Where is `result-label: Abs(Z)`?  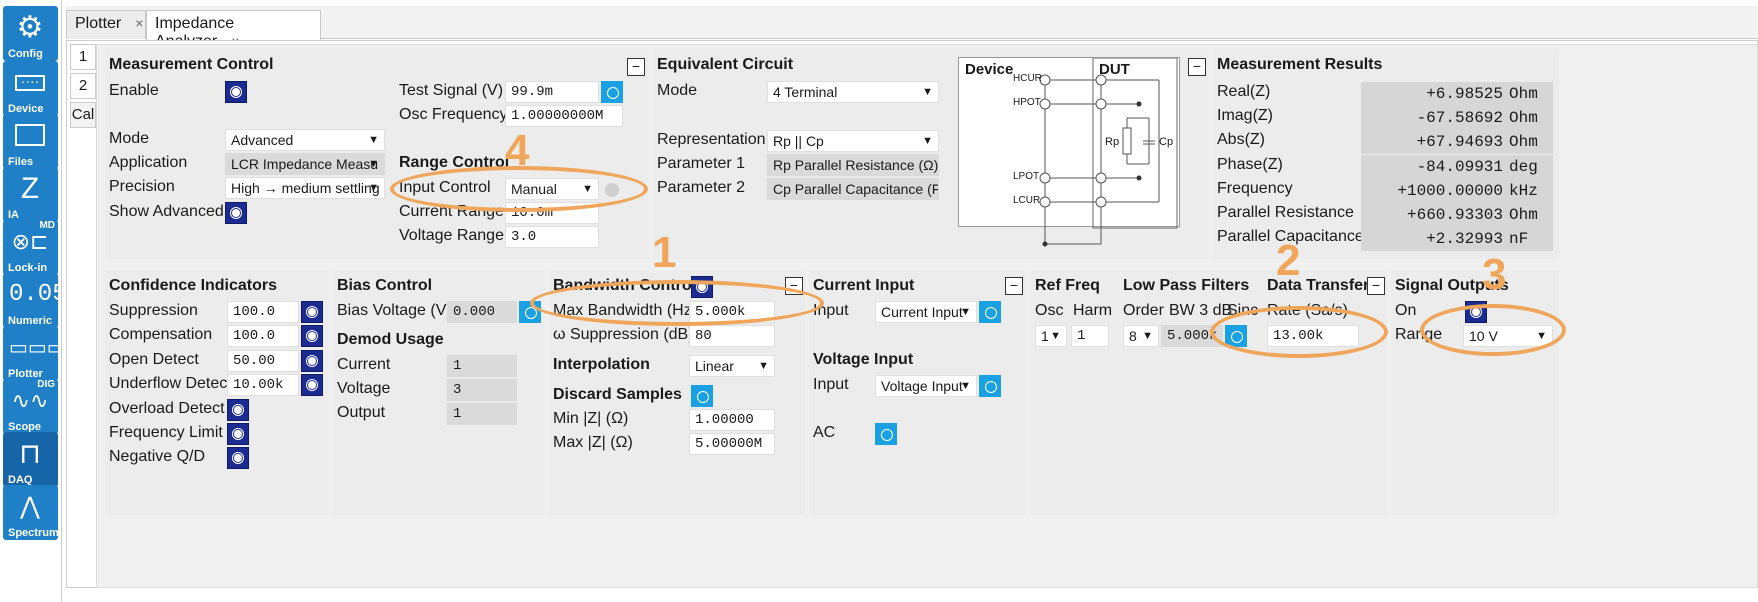
result-label: Abs(Z) is located at coordinates (1241, 140).